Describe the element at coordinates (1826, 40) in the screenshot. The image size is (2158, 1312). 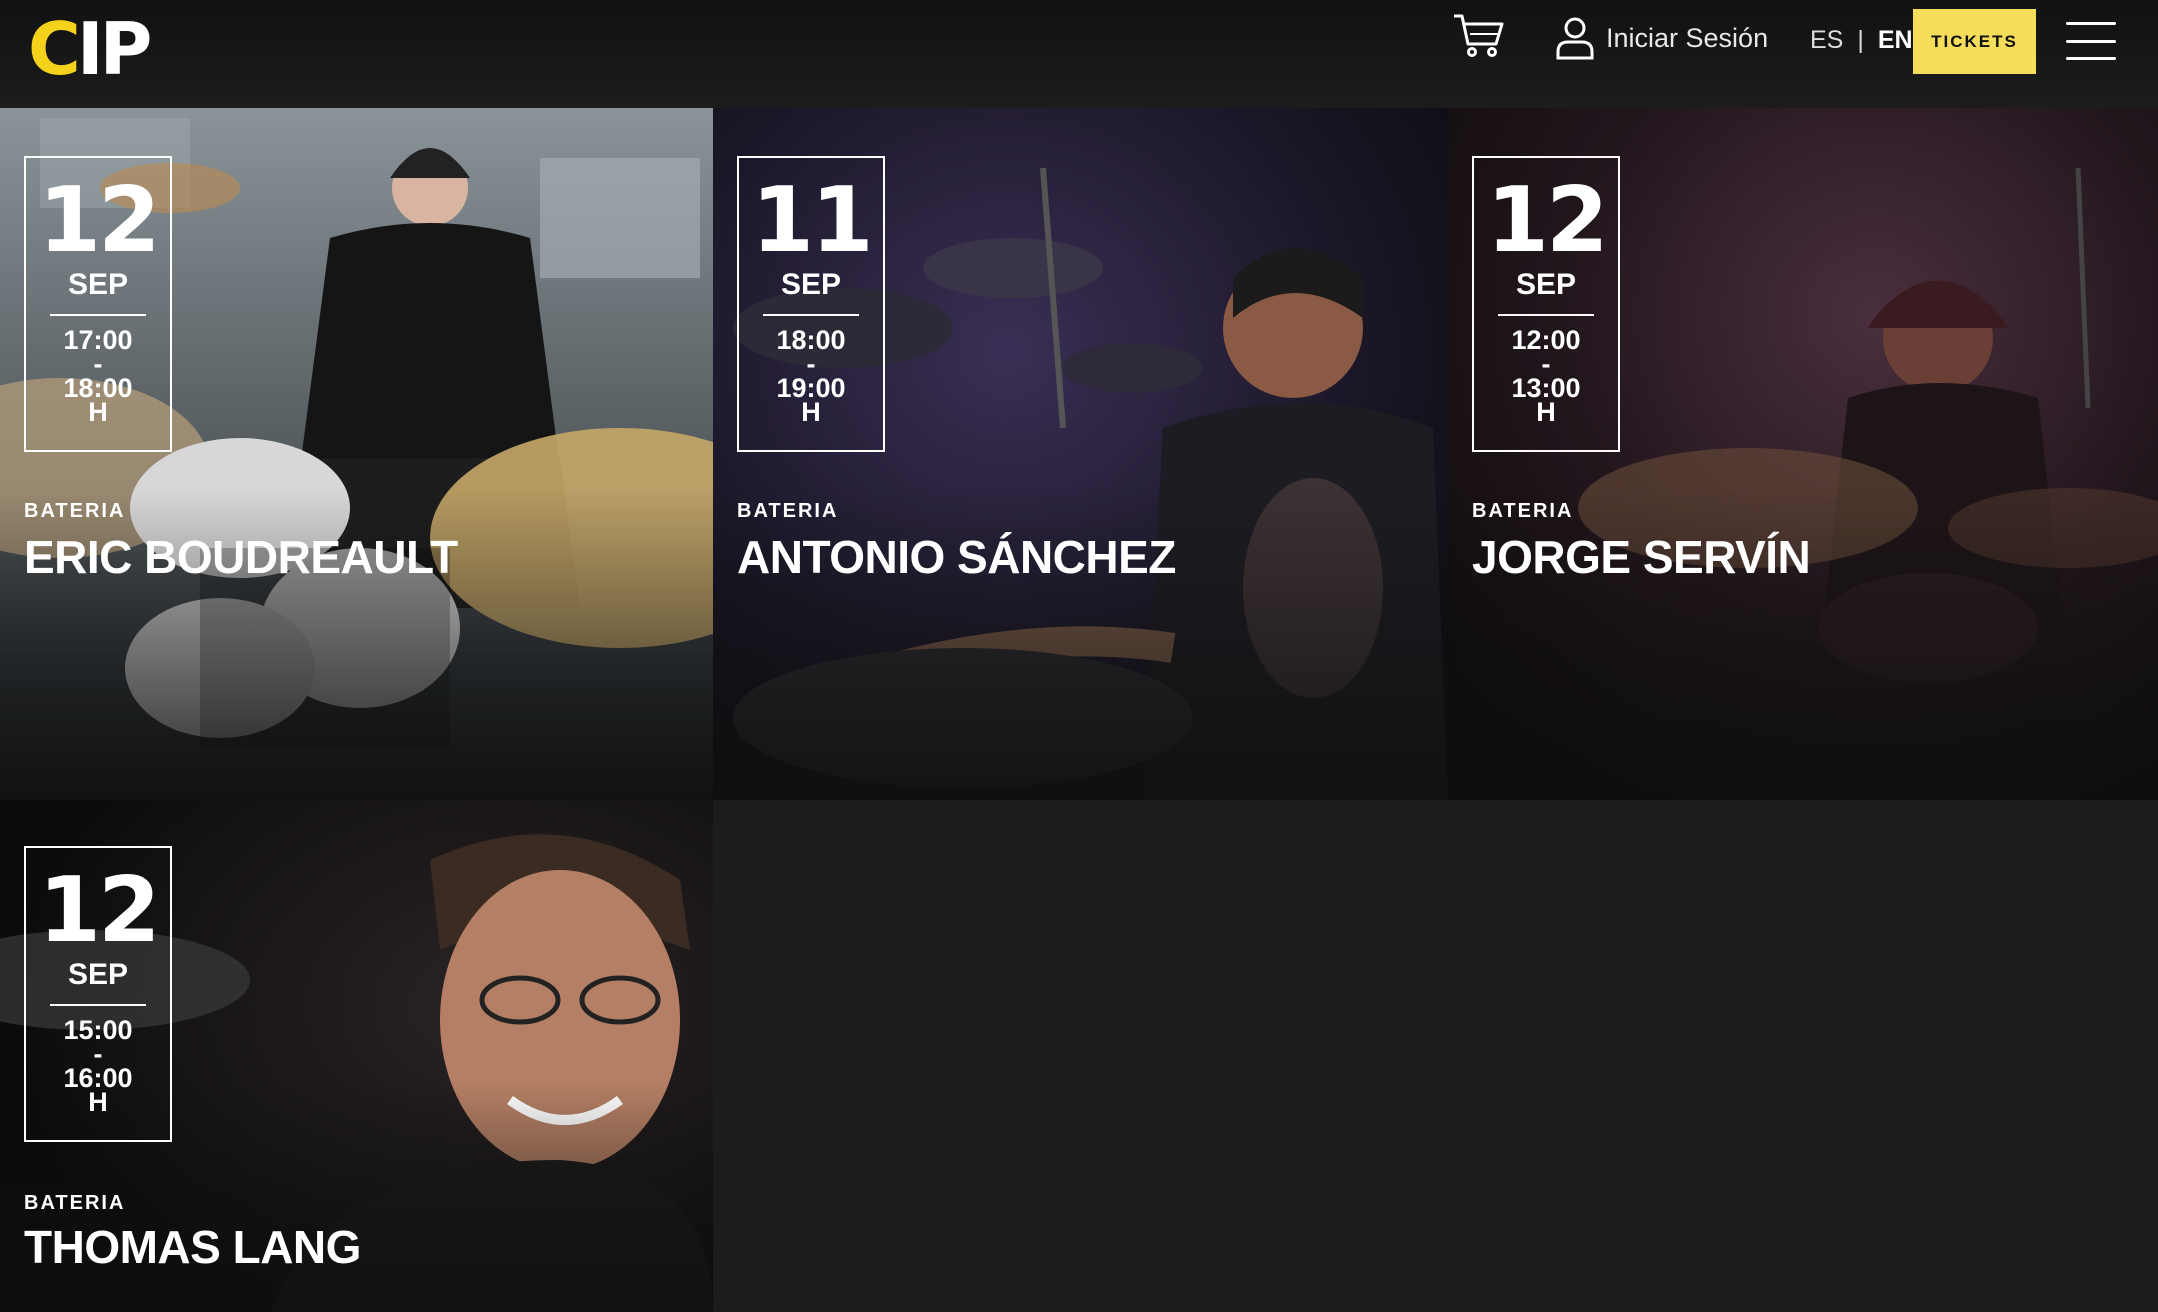
I see `lang-es: ES` at that location.